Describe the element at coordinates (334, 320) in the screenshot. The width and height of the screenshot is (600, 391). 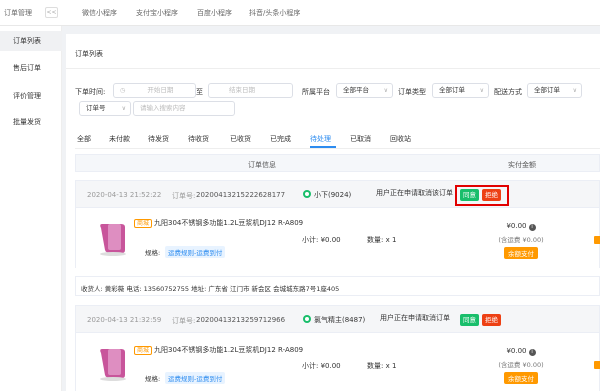
I see `store-name: 氯气精主(8487)` at that location.